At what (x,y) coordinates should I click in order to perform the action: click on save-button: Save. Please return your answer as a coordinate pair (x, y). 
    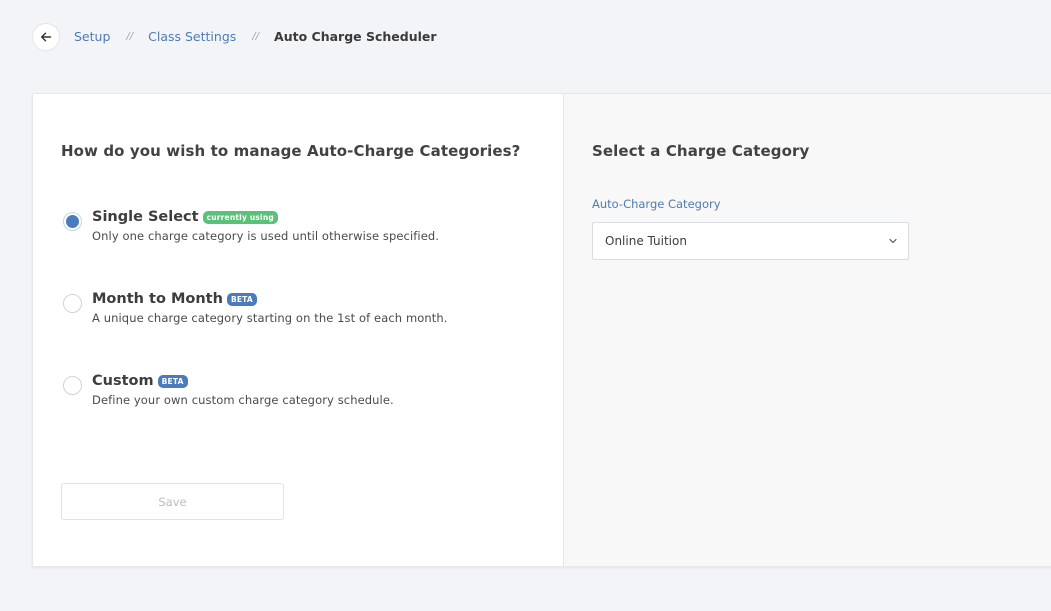
    Looking at the image, I should click on (172, 501).